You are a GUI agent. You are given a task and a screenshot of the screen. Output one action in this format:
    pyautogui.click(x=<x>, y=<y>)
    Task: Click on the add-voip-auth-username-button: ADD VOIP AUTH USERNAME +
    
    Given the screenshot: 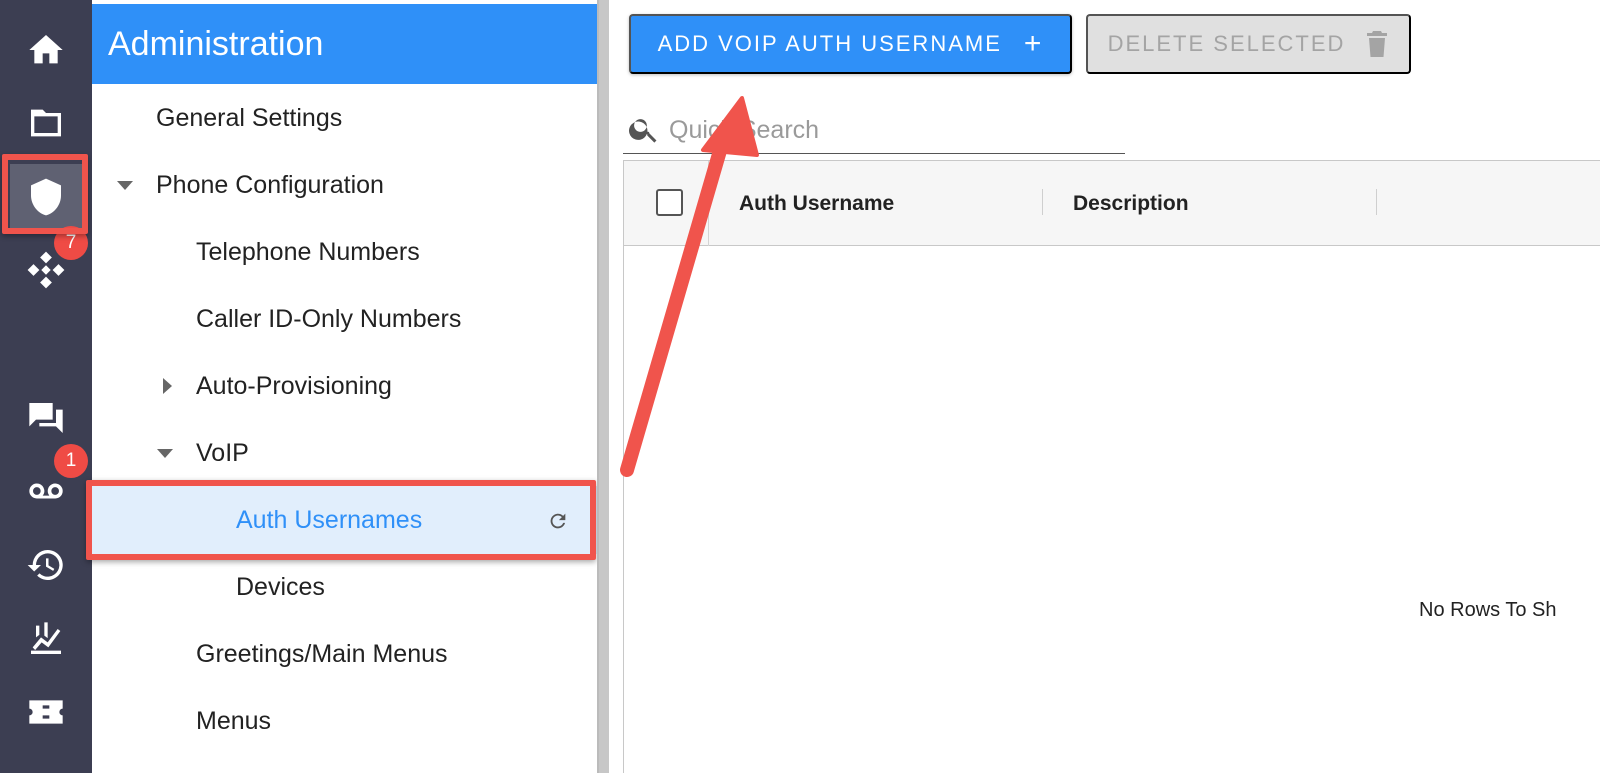 What is the action you would take?
    pyautogui.click(x=850, y=44)
    